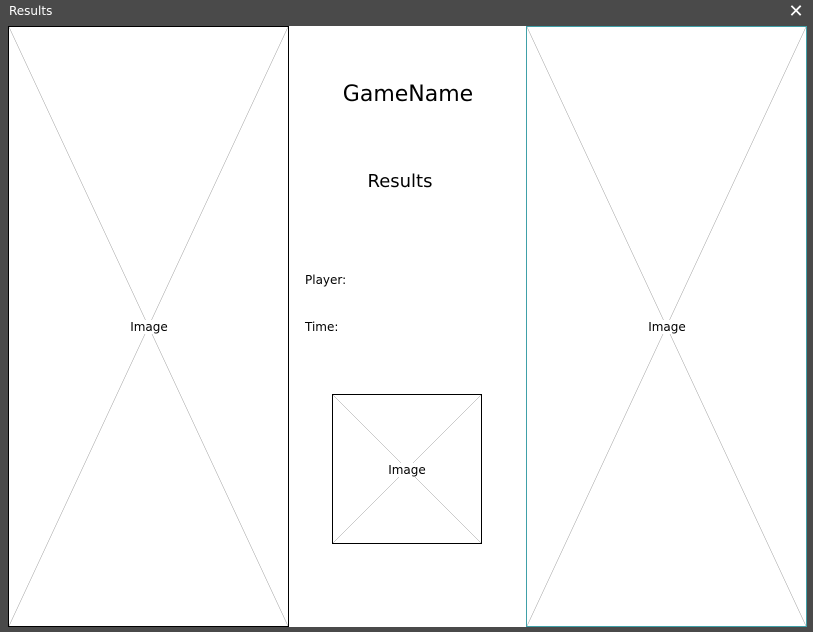 This screenshot has width=813, height=632. Describe the element at coordinates (322, 327) in the screenshot. I see `time-label: Time:` at that location.